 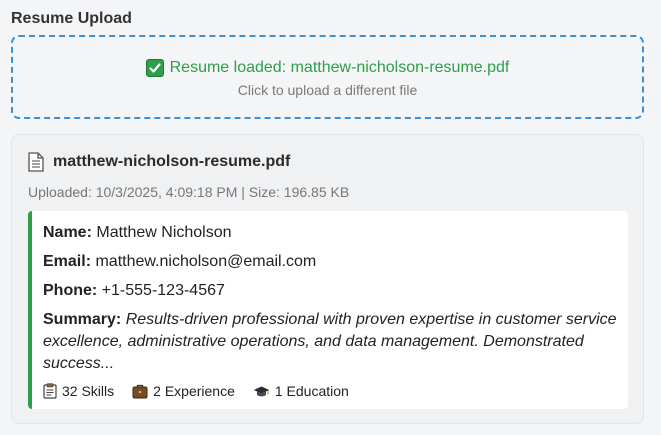 I want to click on experience-count-text: 2 Experience, so click(x=194, y=391).